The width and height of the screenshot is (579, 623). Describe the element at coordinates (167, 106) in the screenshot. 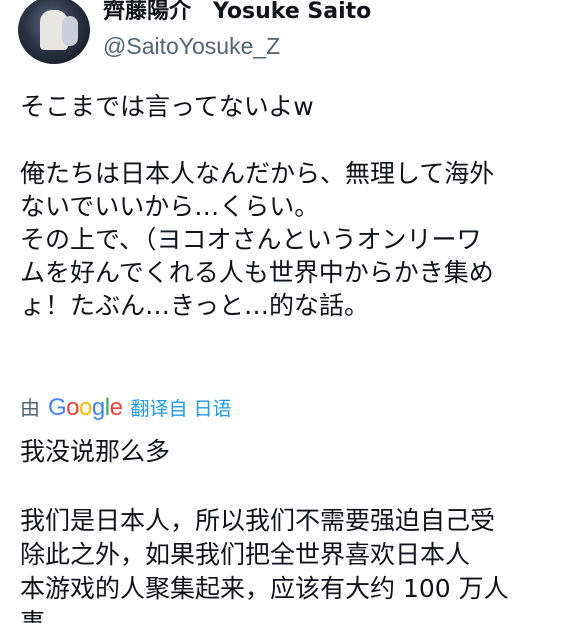

I see `original-line: そこまでは言ってないよw` at that location.